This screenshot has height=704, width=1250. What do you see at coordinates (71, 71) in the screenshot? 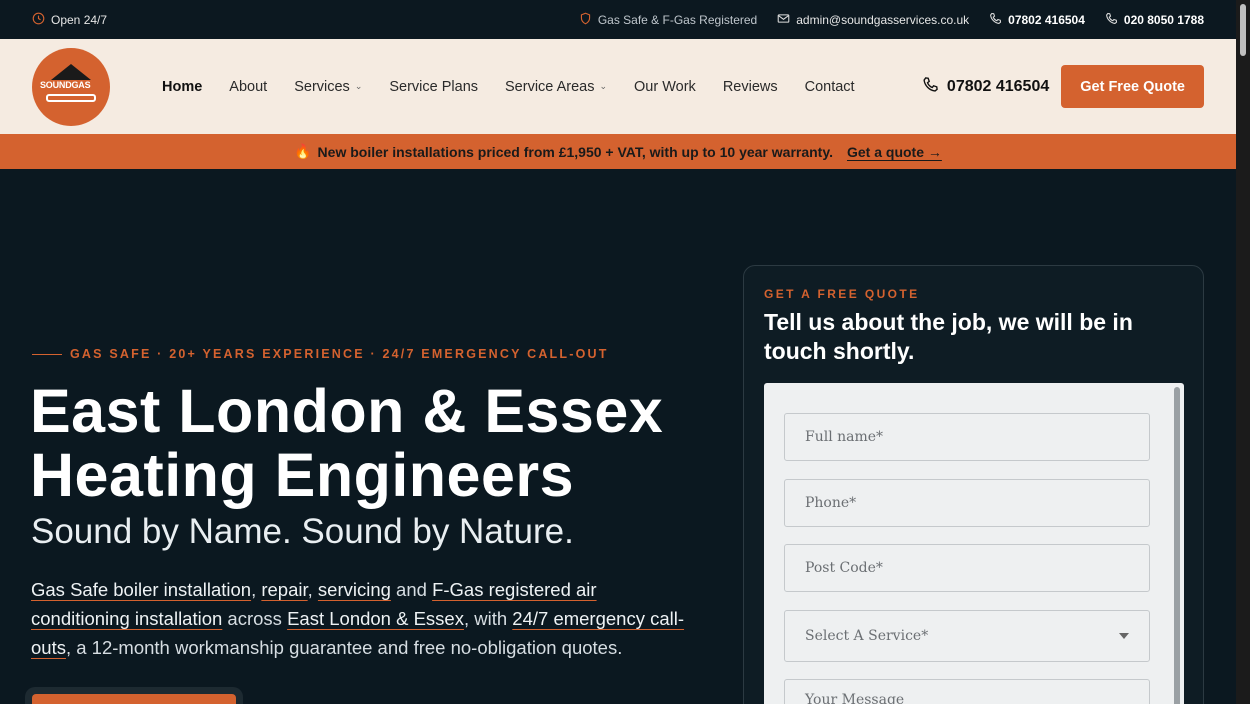
I see `logo-roof-icon` at bounding box center [71, 71].